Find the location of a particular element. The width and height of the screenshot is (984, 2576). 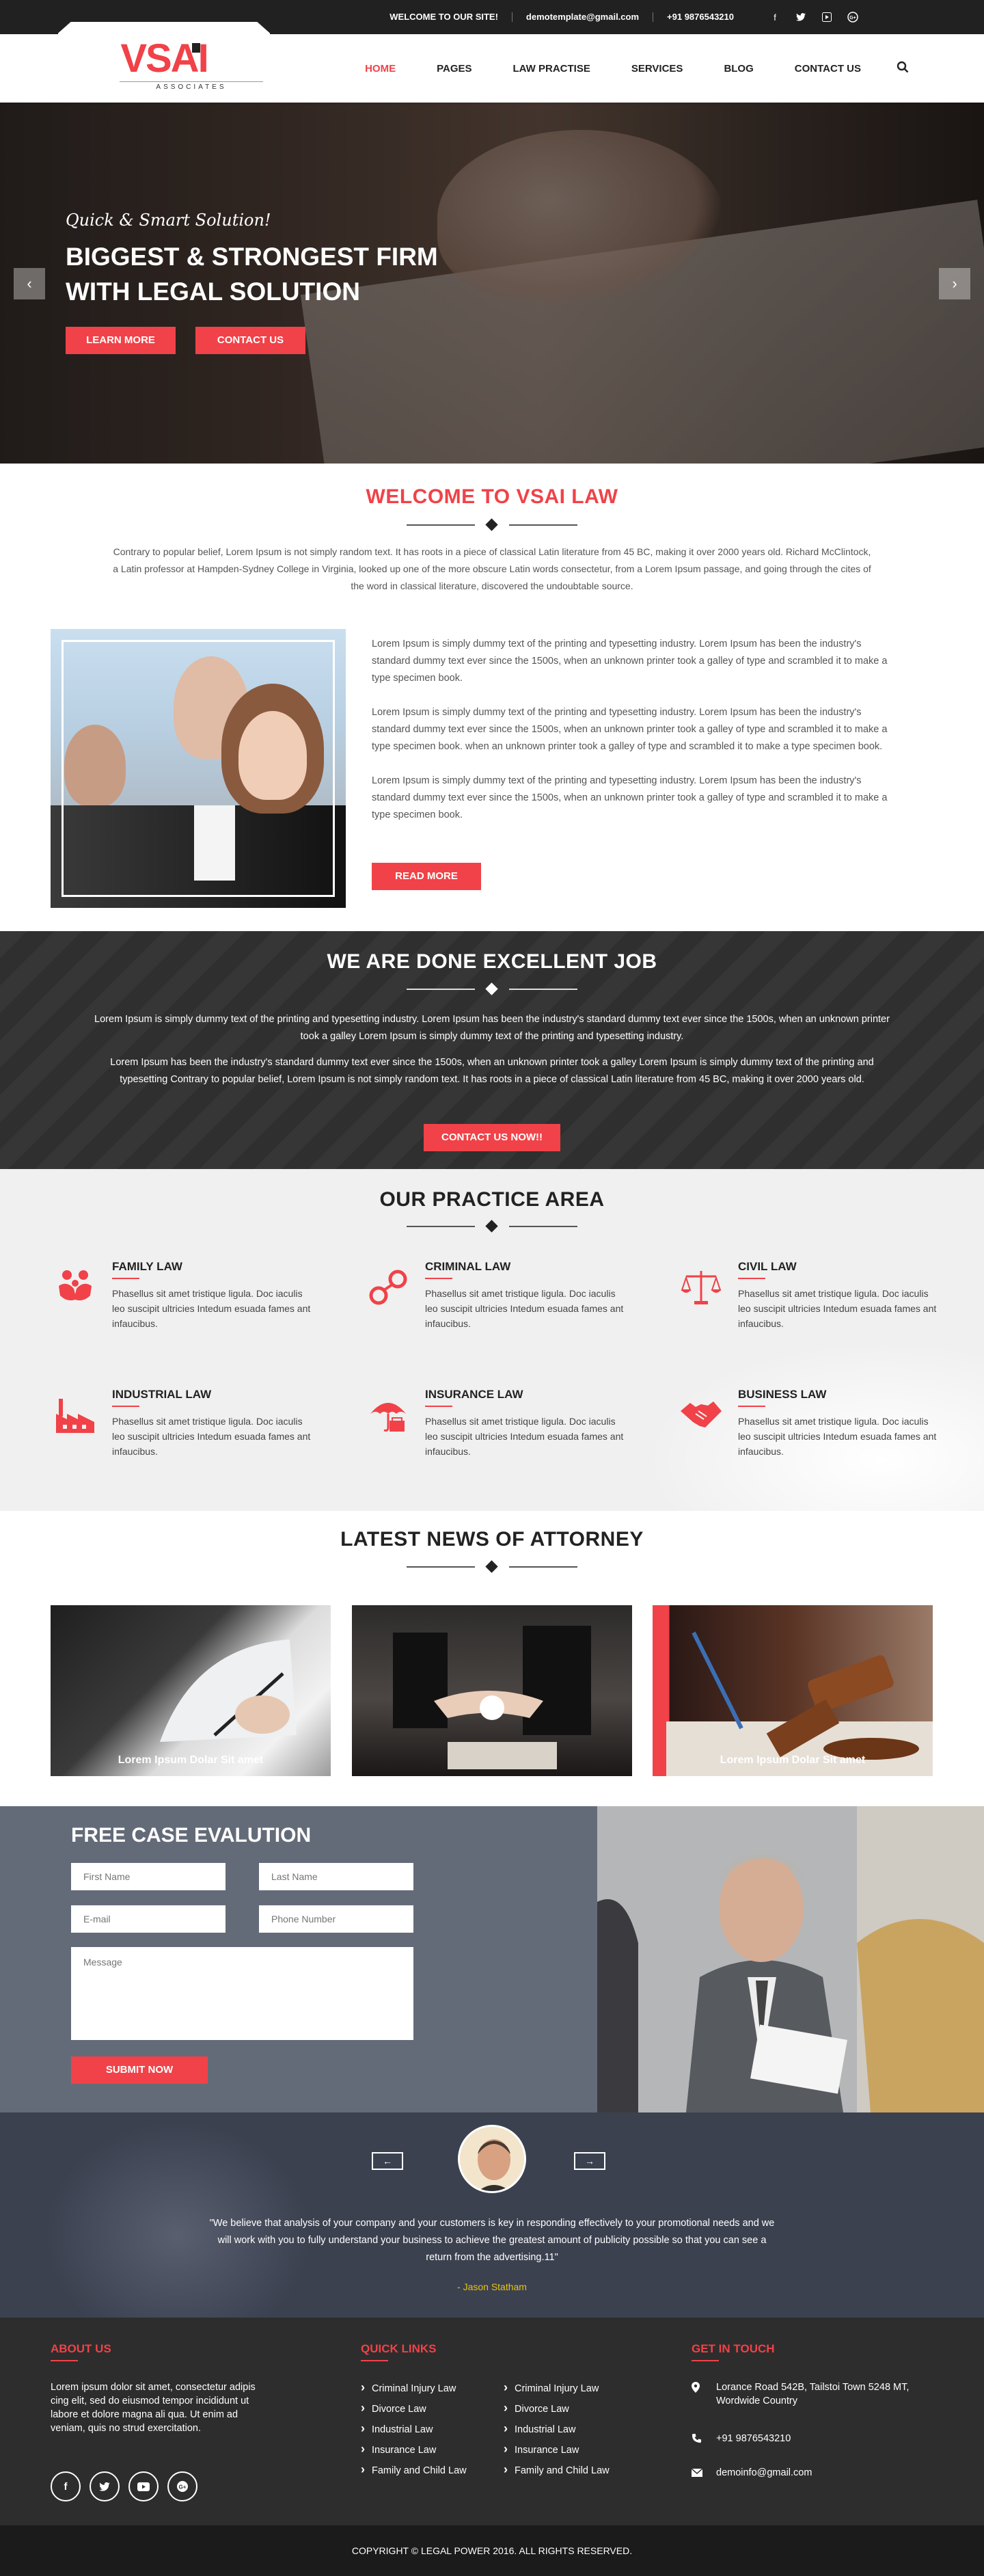

site-logo: VSAI ASSOCIATES is located at coordinates (174, 63).